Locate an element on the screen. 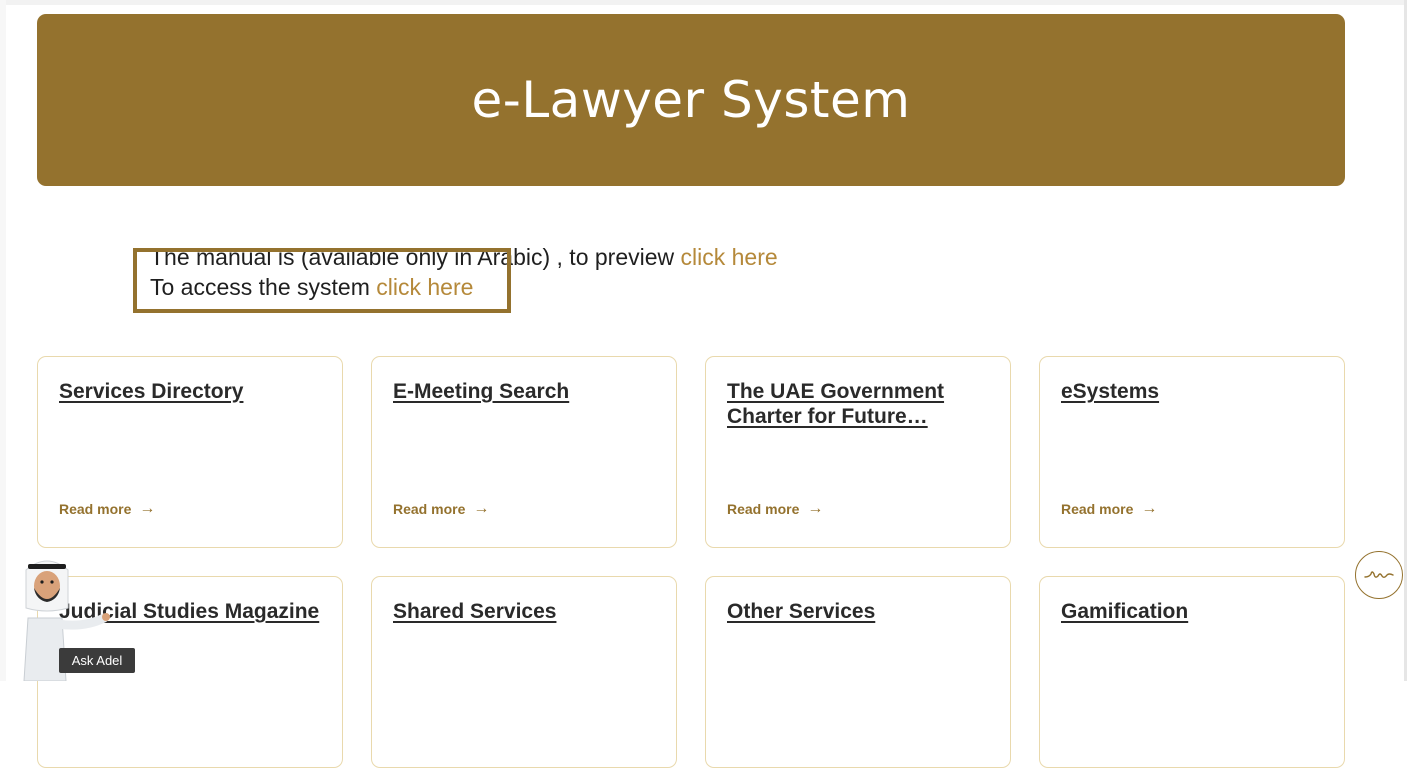 This screenshot has height=768, width=1407. card-esystems: eSystems Read more → is located at coordinates (1192, 452).